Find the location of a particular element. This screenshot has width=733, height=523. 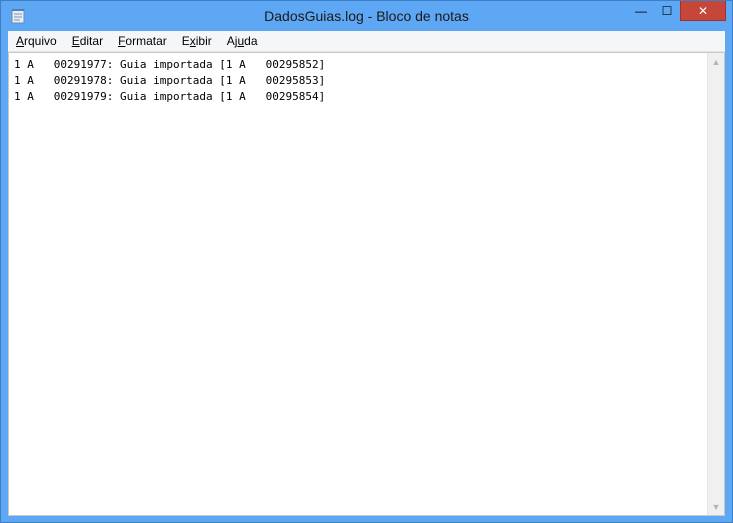

close-button: ✕ is located at coordinates (703, 11).